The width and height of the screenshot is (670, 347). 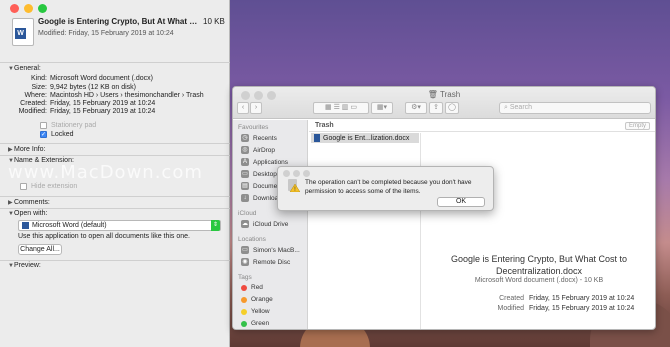 I want to click on ok-button: OK, so click(x=461, y=202).